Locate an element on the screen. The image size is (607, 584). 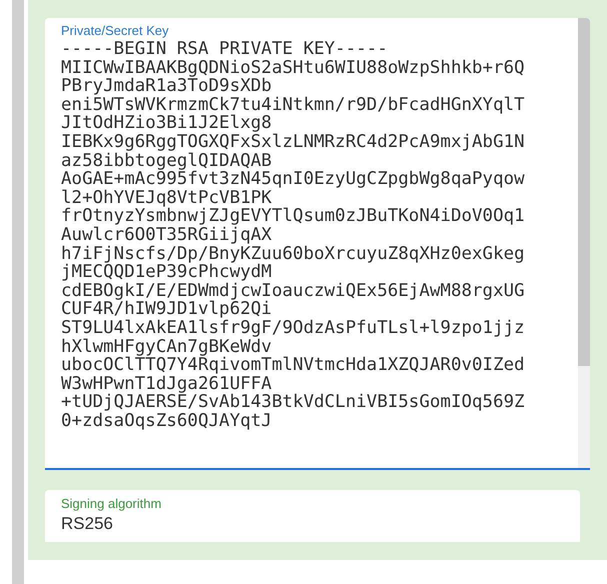
key-text-line: PBryJmdaR1a3ToD9sXDb is located at coordinates (166, 86).